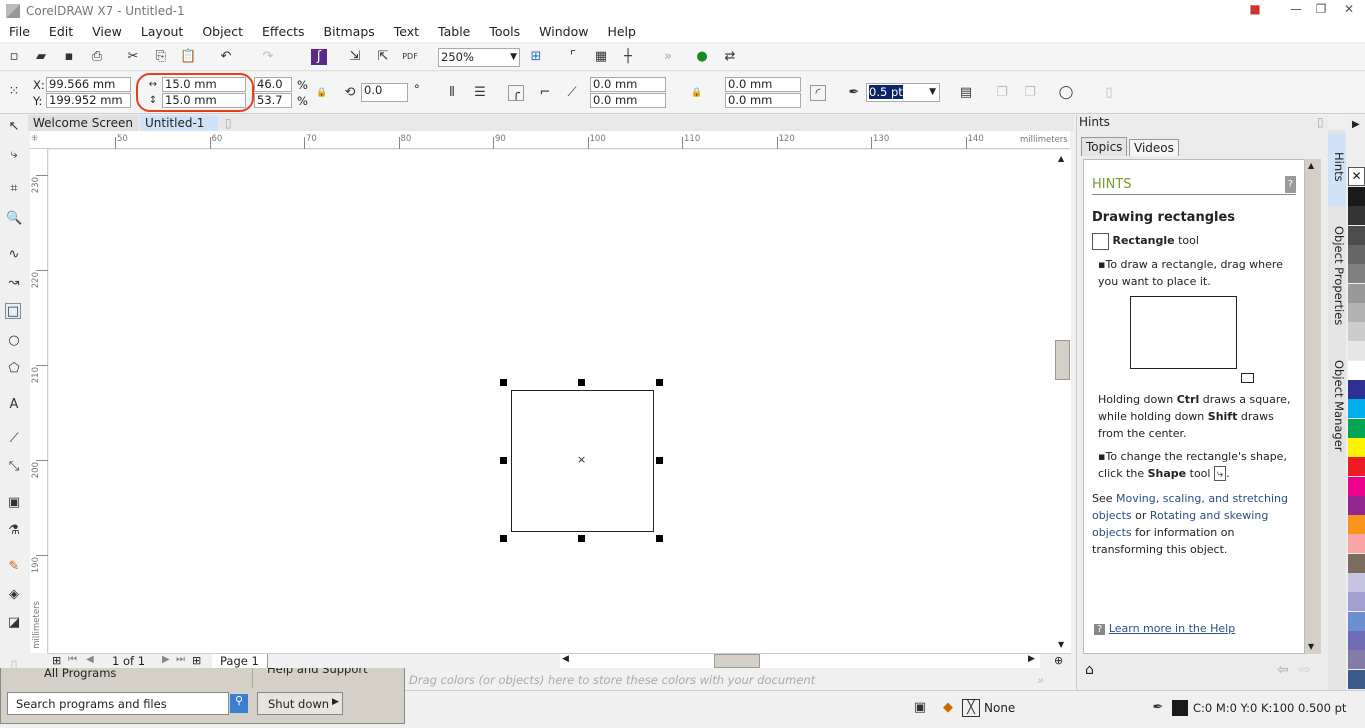  Describe the element at coordinates (196, 660) in the screenshot. I see `add-page-after-icon: ⊞` at that location.